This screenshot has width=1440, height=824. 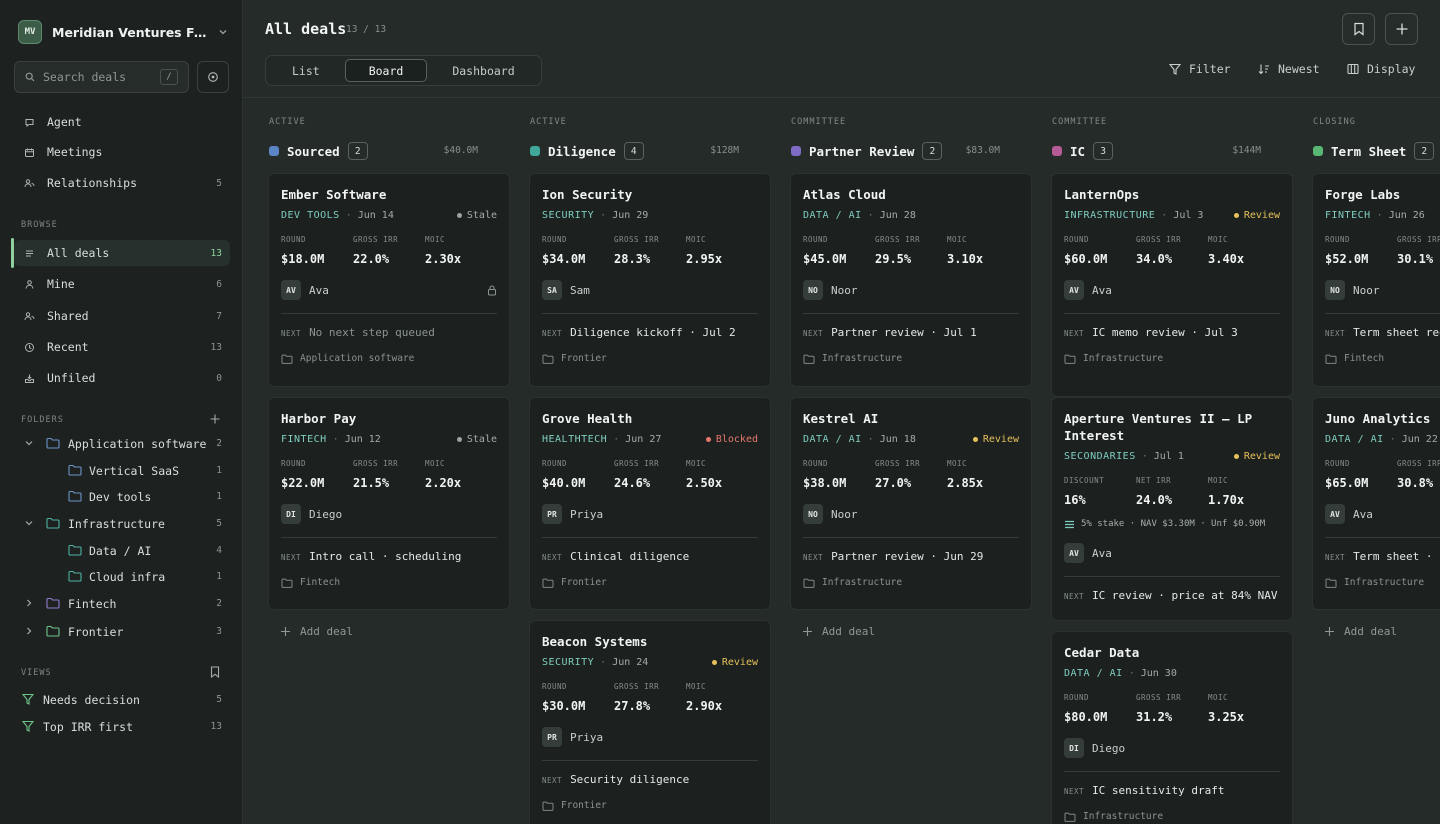 What do you see at coordinates (911, 151) in the screenshot?
I see `column-header: Partner Review 2 $83.0M` at bounding box center [911, 151].